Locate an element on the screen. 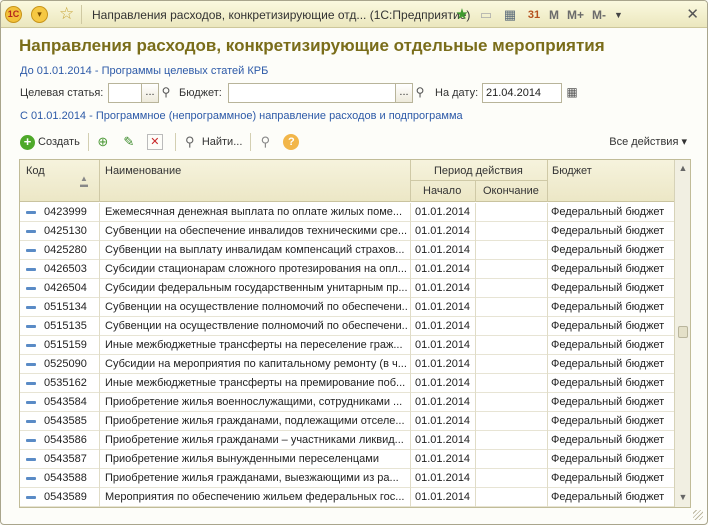 This screenshot has height=525, width=708. scroll-up-icon: ▲ is located at coordinates (683, 169).